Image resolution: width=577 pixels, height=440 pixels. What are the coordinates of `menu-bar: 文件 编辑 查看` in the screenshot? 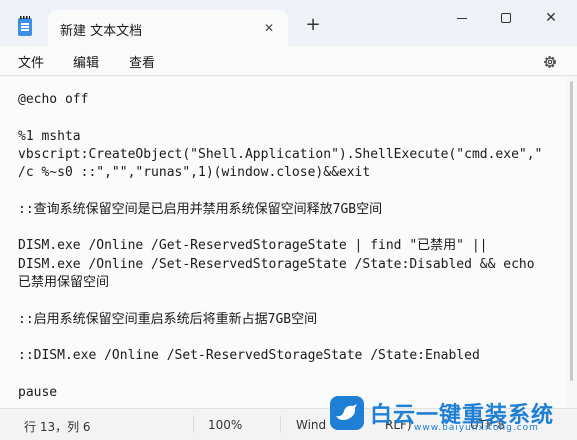 It's located at (288, 61).